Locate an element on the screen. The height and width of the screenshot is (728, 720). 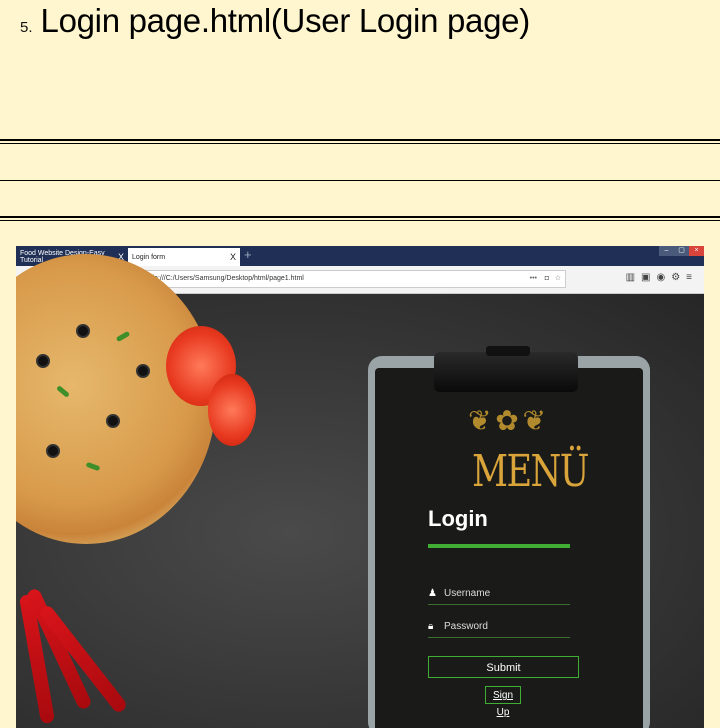
login-underline is located at coordinates (499, 546).